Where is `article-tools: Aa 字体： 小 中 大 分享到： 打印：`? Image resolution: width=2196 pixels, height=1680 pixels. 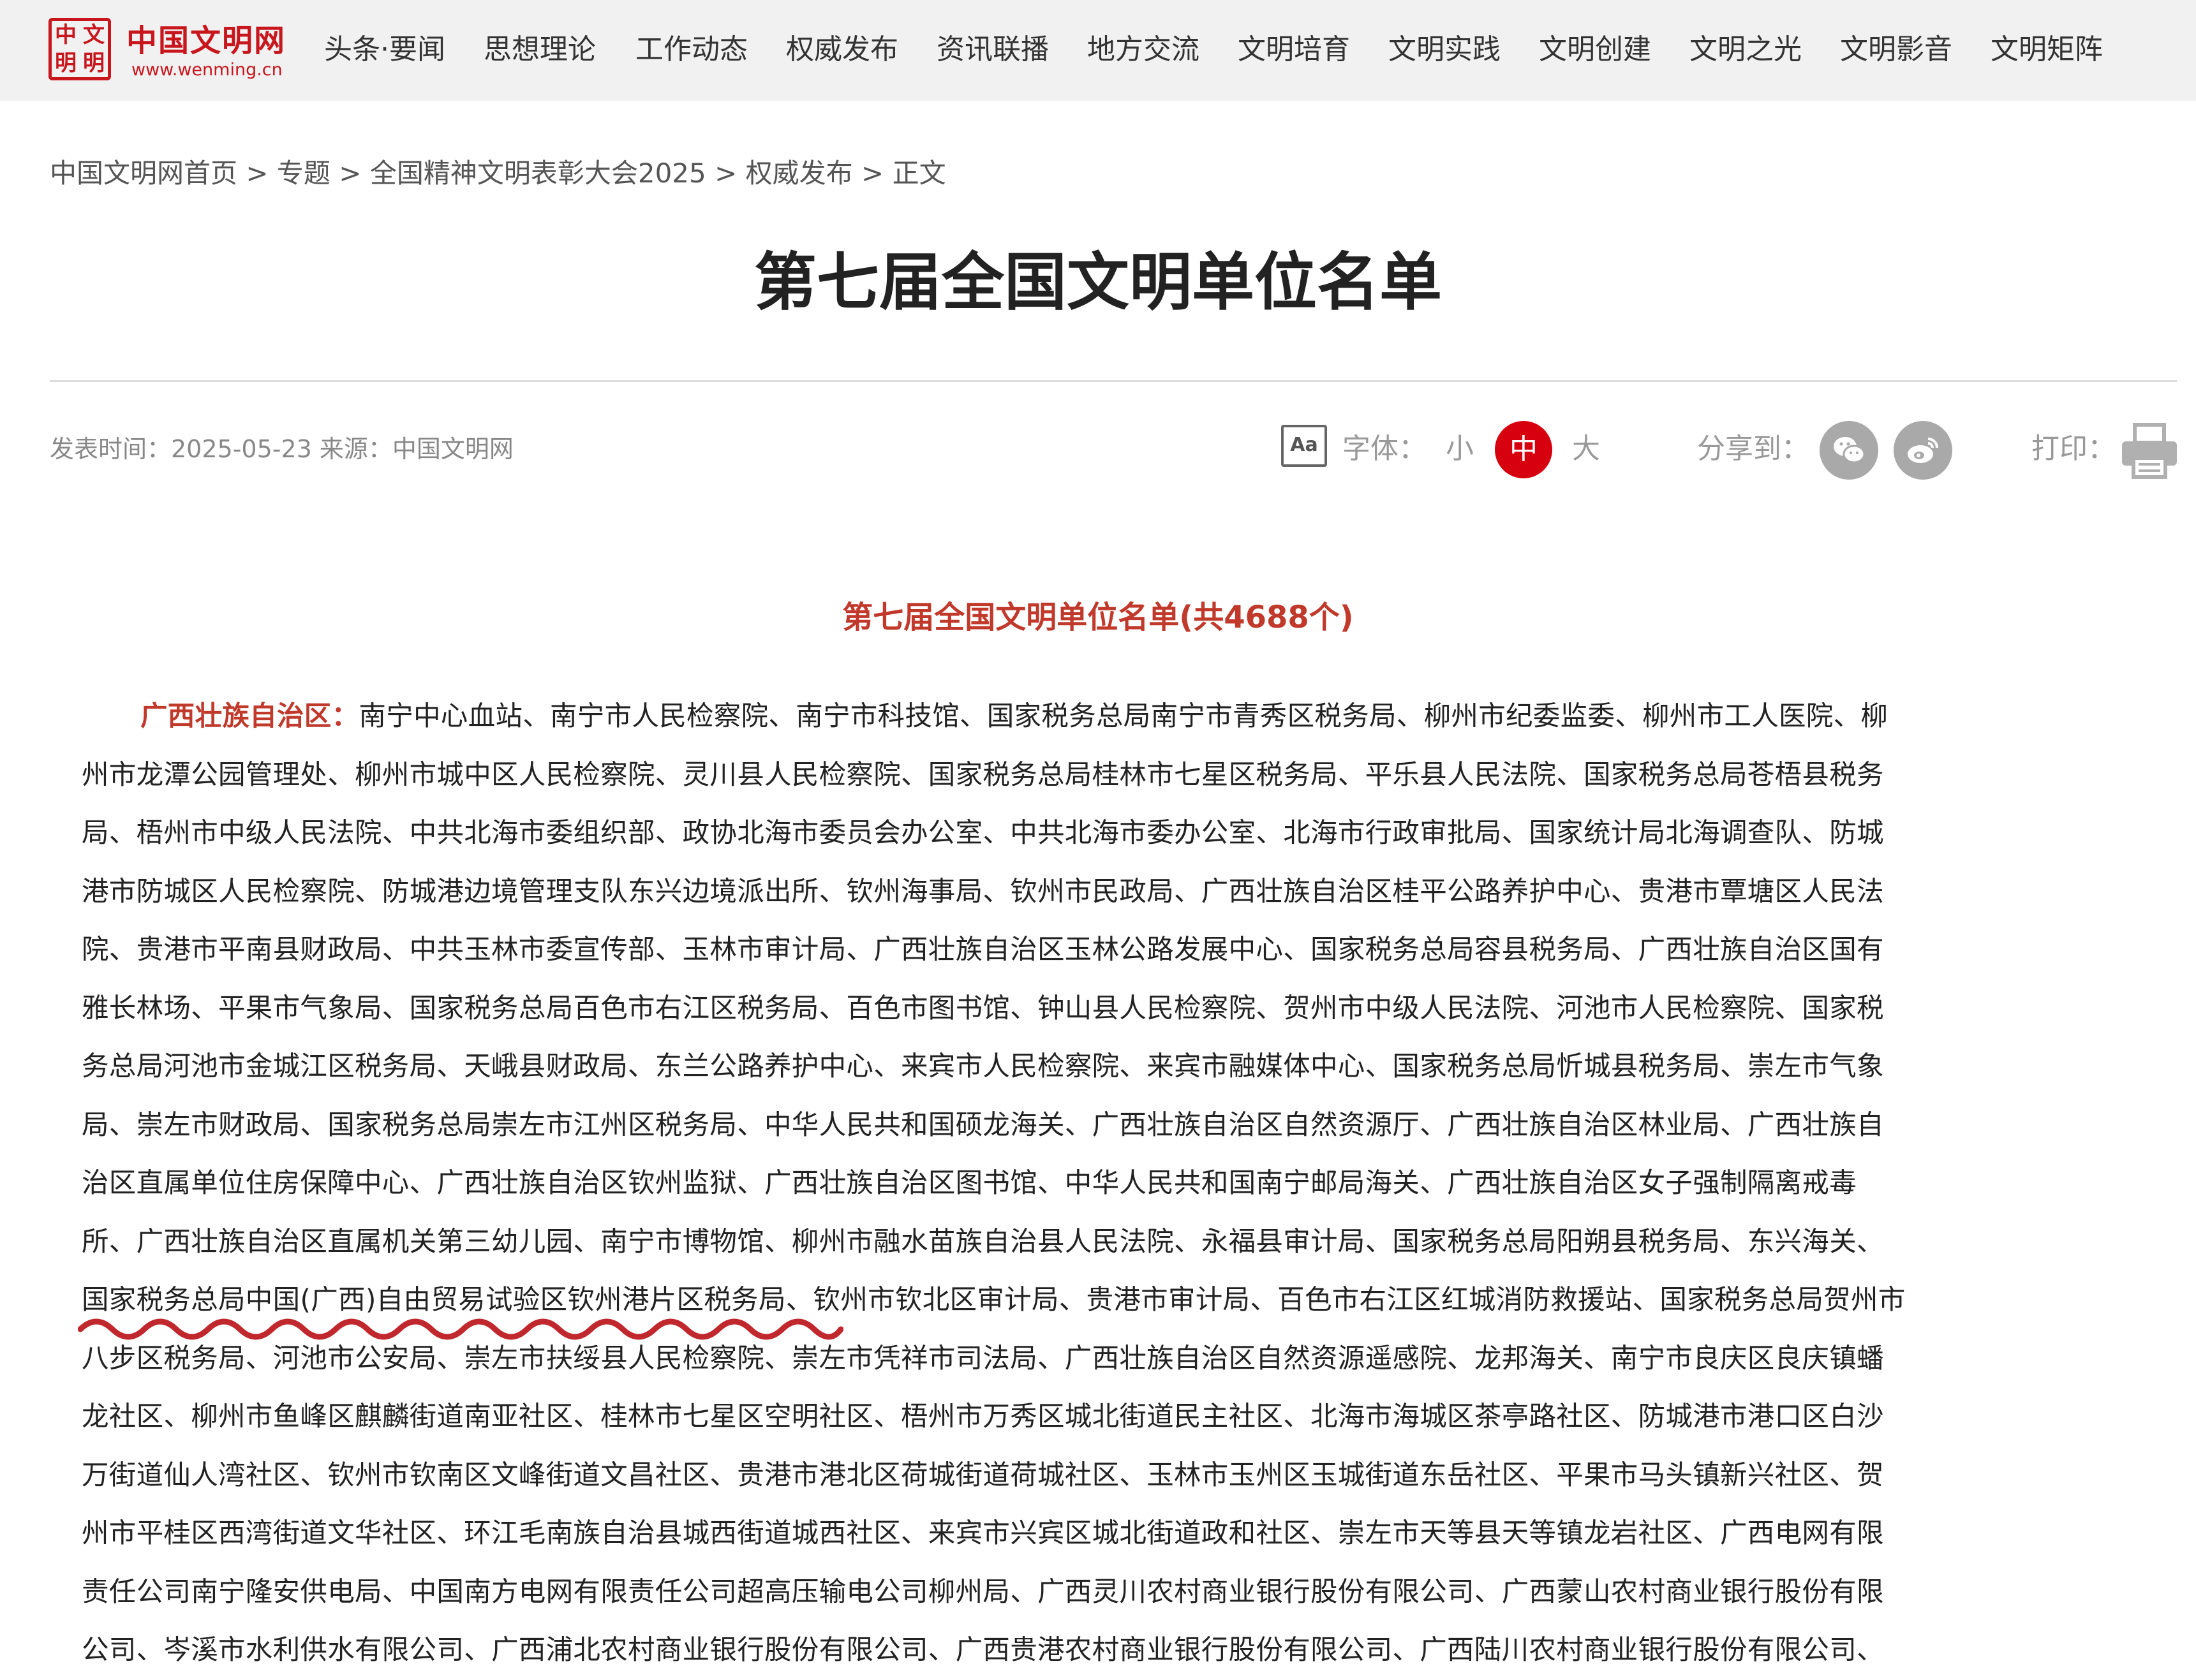 article-tools: Aa 字体： 小 中 大 分享到： 打印： is located at coordinates (1098, 449).